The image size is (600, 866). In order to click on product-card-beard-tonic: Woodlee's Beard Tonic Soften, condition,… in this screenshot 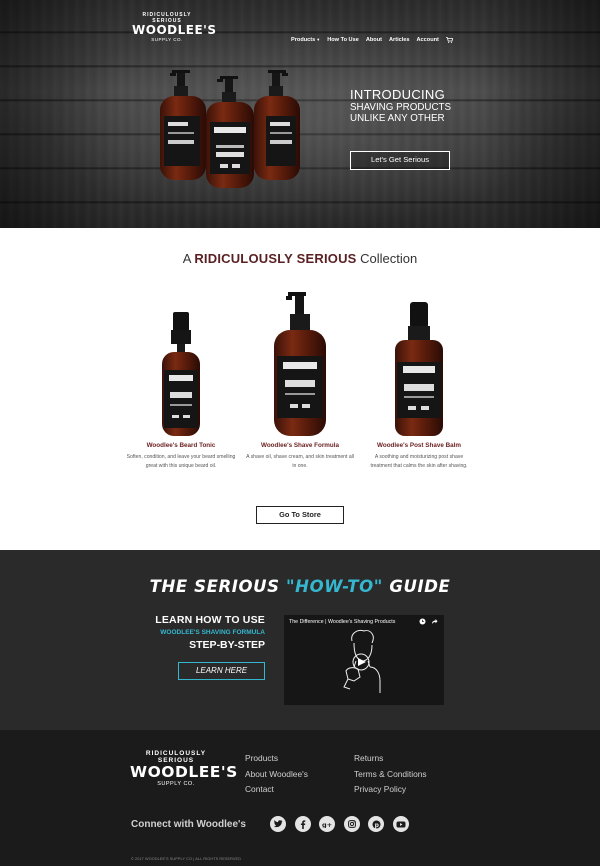, I will do `click(181, 390)`.